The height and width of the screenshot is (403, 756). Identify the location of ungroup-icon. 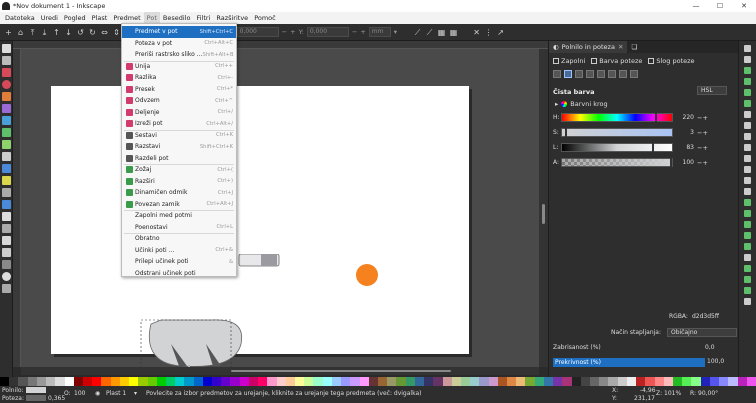
(747, 235).